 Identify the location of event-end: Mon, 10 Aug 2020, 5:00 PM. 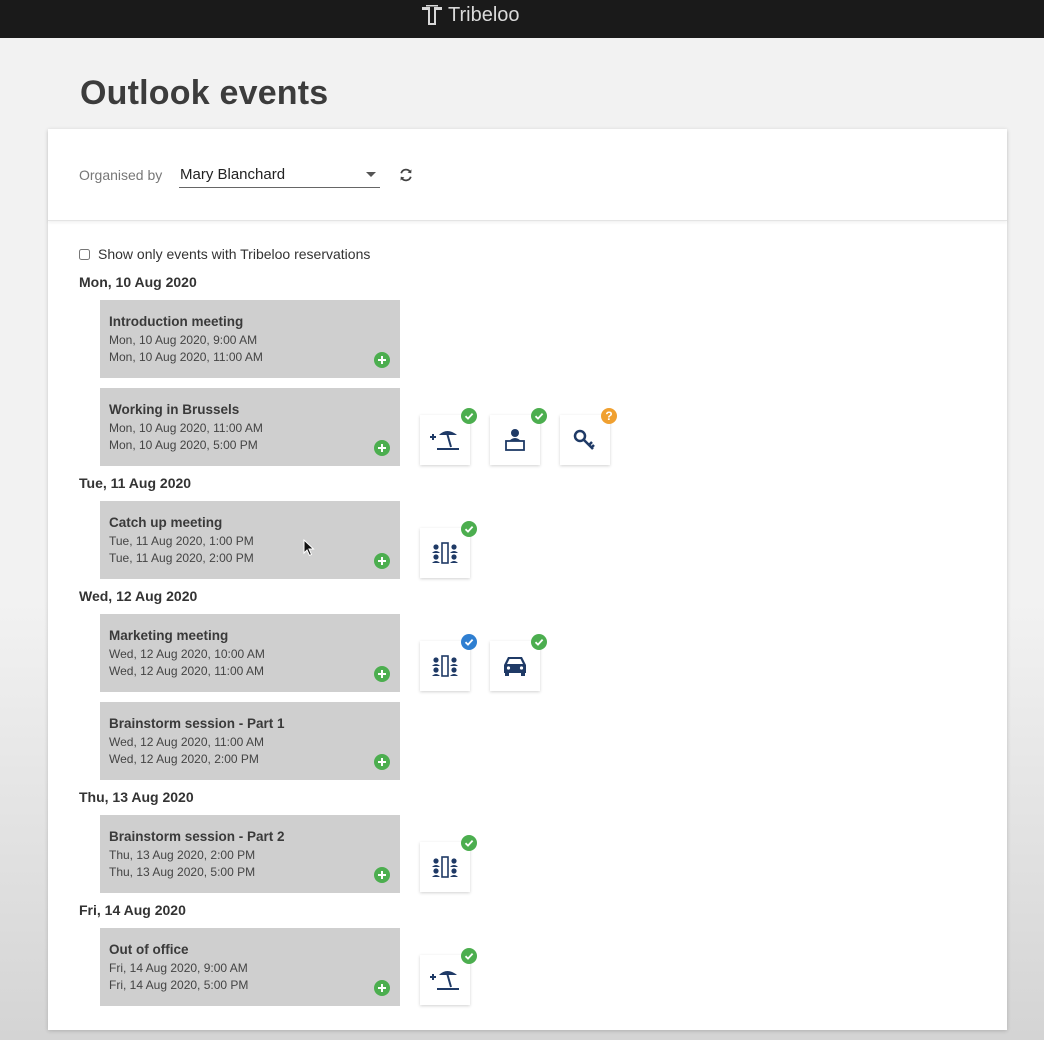
(183, 445).